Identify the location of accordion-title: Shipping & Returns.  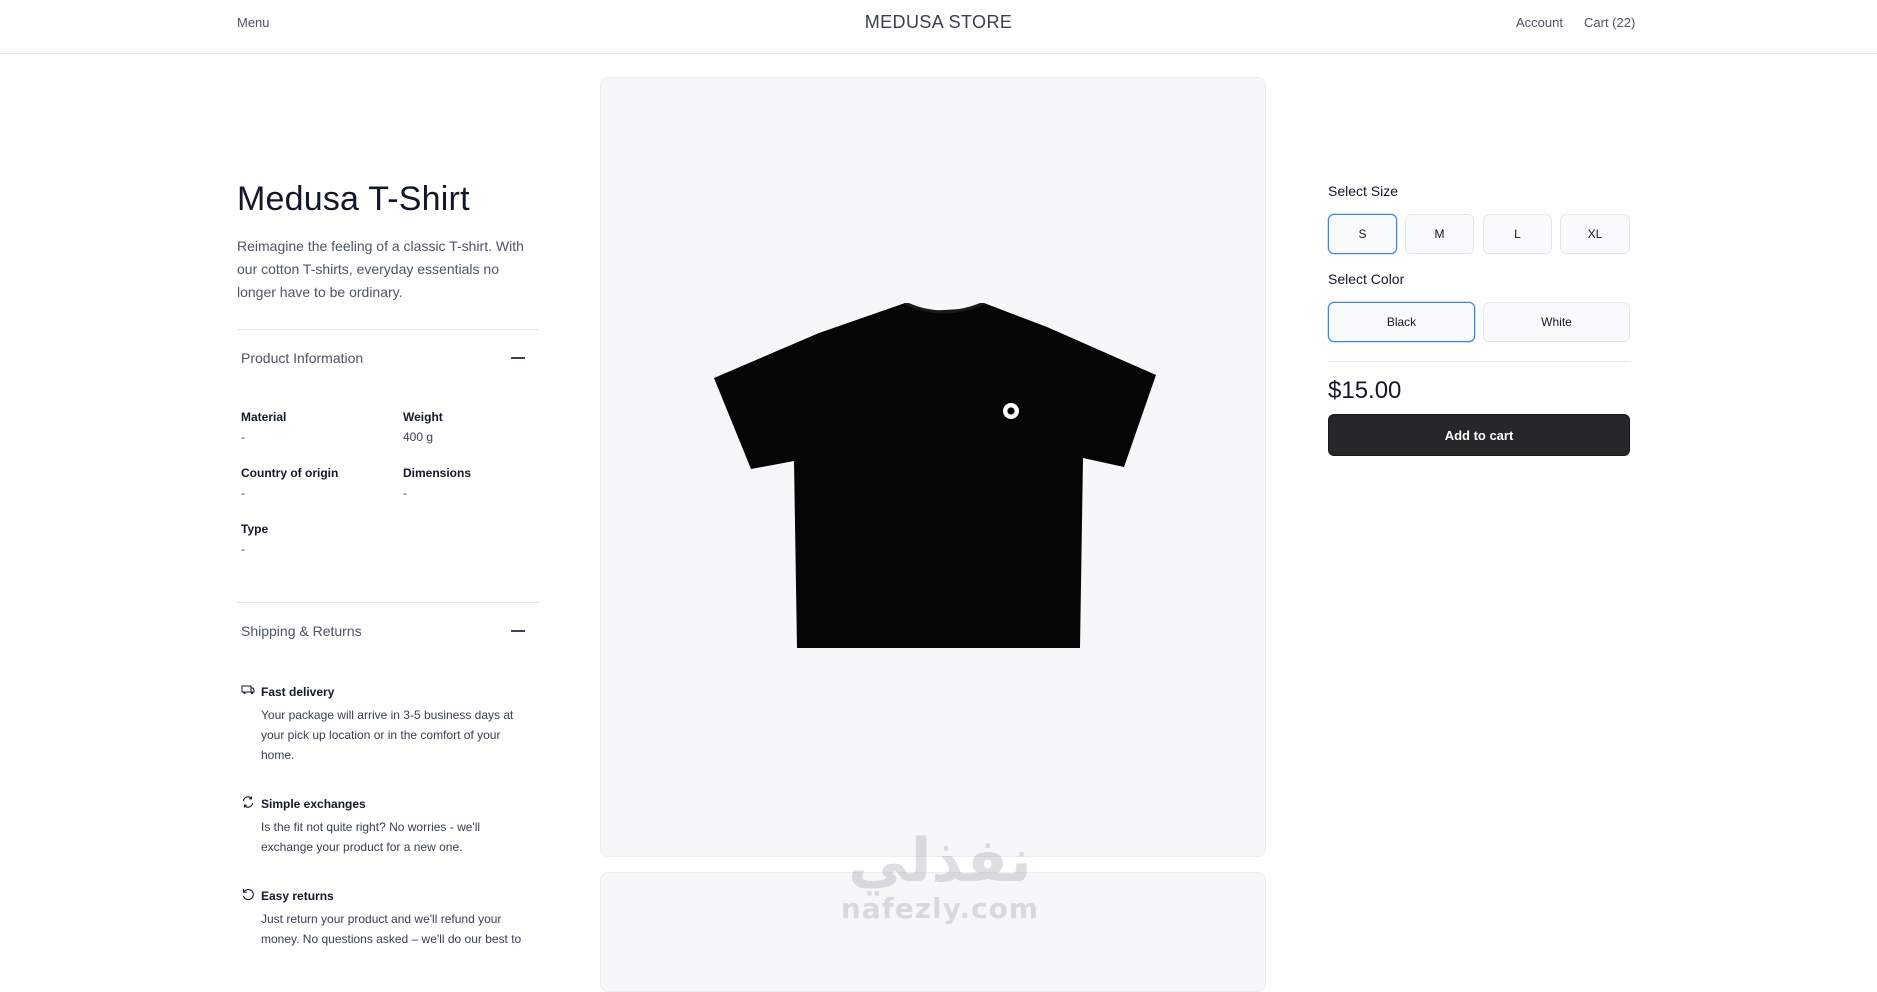
(301, 631).